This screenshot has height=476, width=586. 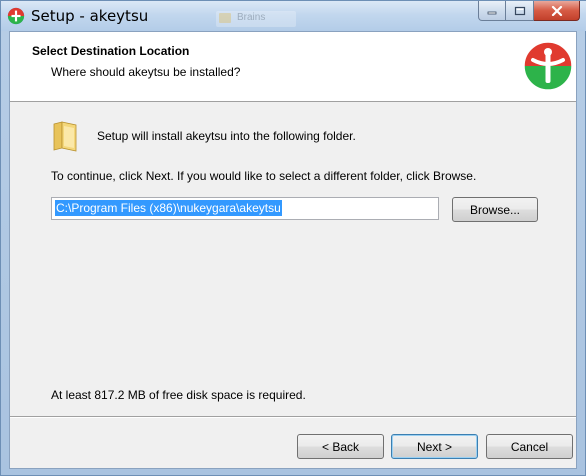 I want to click on maximize-button, so click(x=520, y=11).